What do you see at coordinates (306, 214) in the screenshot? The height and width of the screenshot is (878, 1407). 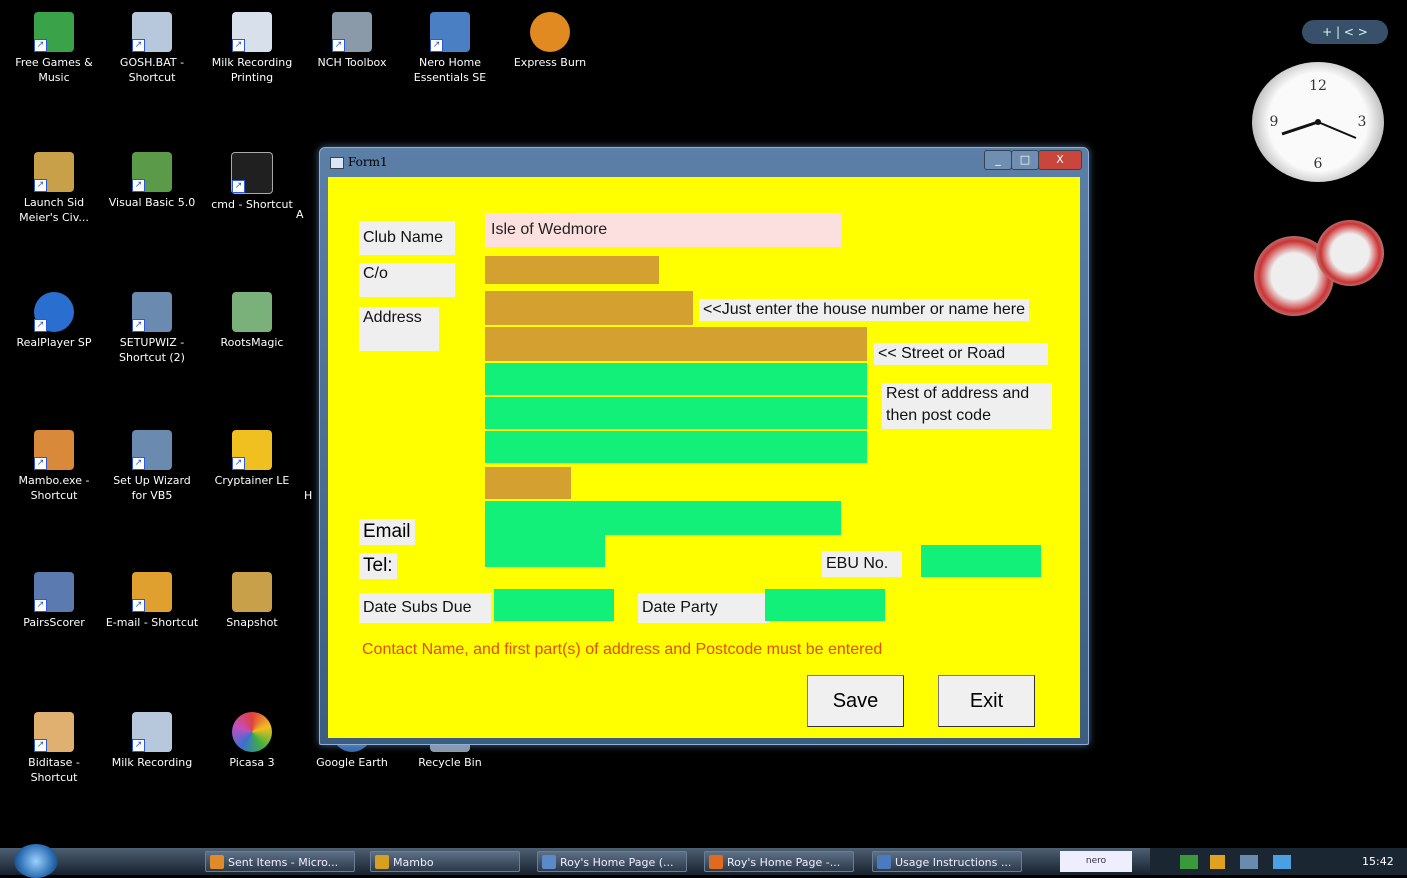 I see `desktop-icon-partial-a: A` at bounding box center [306, 214].